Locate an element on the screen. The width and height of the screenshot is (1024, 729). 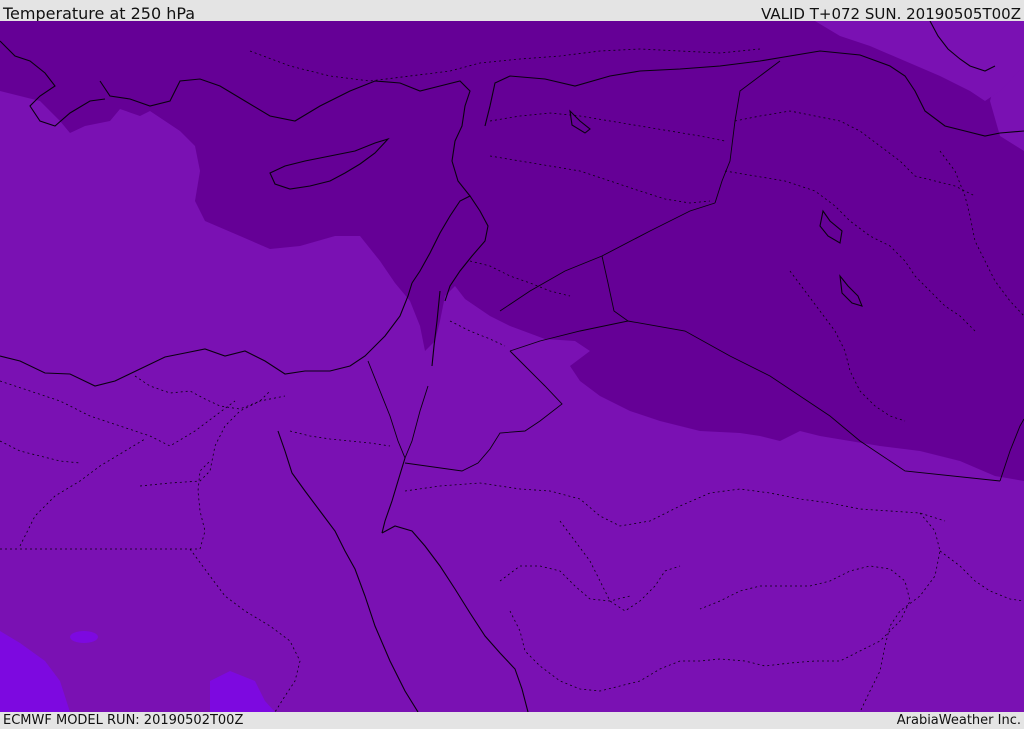
temperature-band-warm-patch is located at coordinates (84, 637).